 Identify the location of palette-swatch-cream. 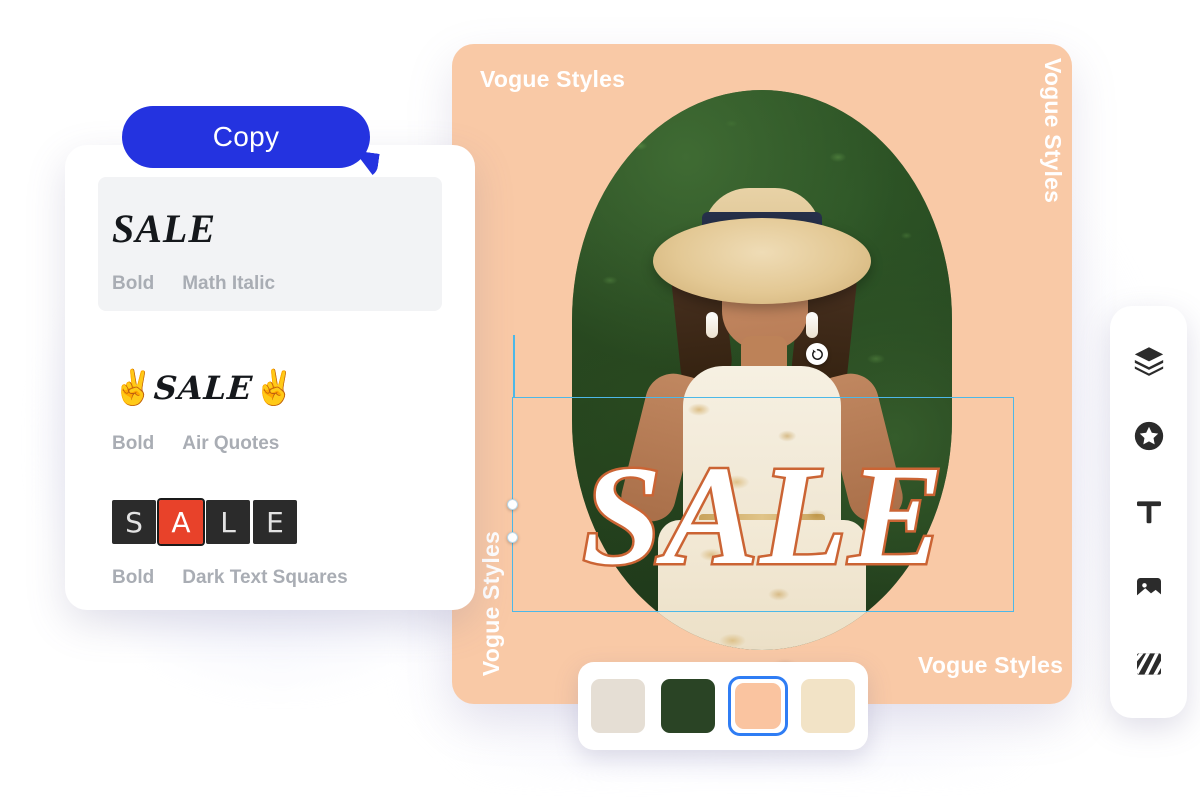
(828, 706).